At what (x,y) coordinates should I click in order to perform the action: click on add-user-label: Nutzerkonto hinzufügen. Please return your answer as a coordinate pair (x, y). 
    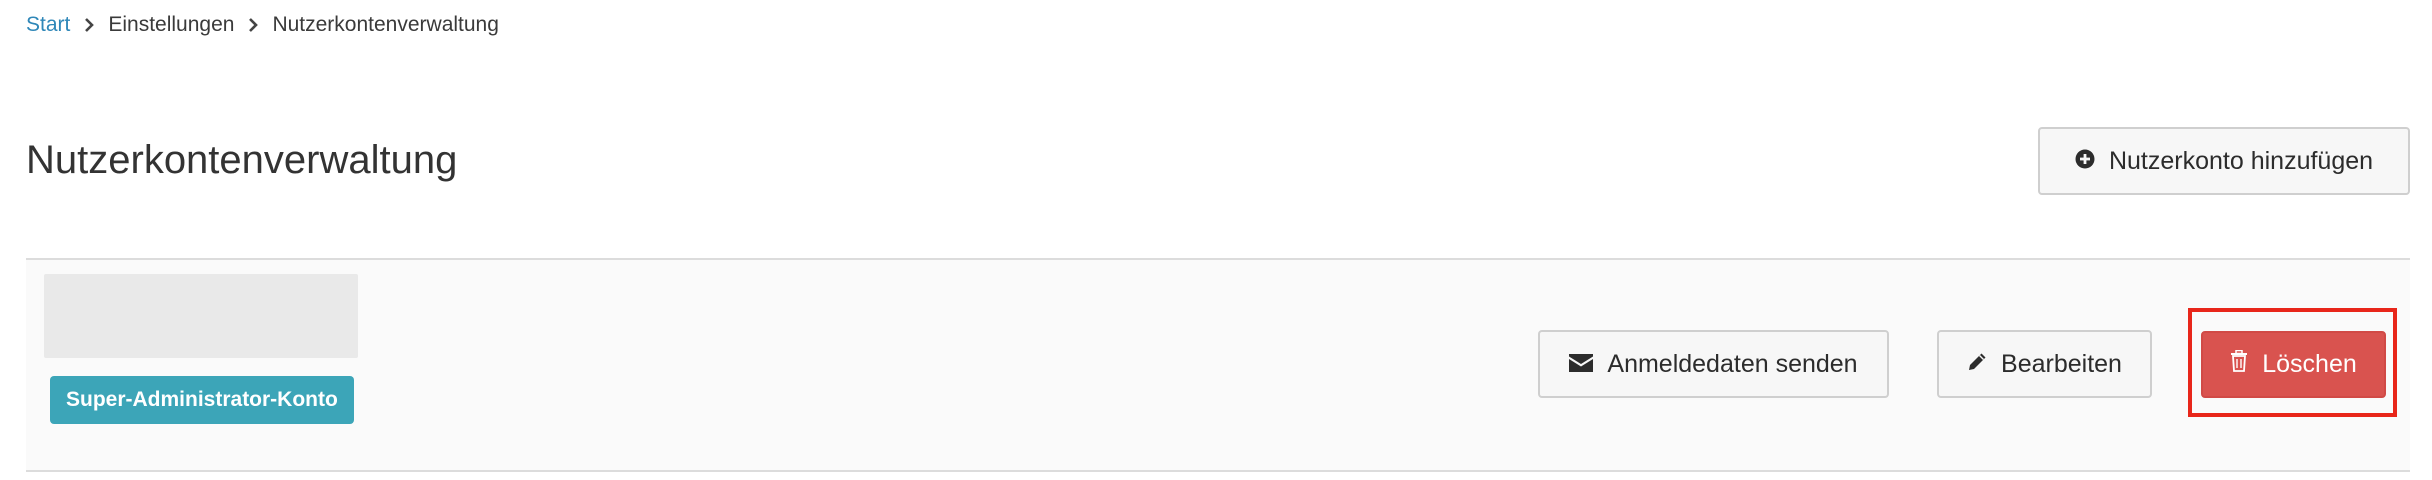
    Looking at the image, I should click on (2241, 160).